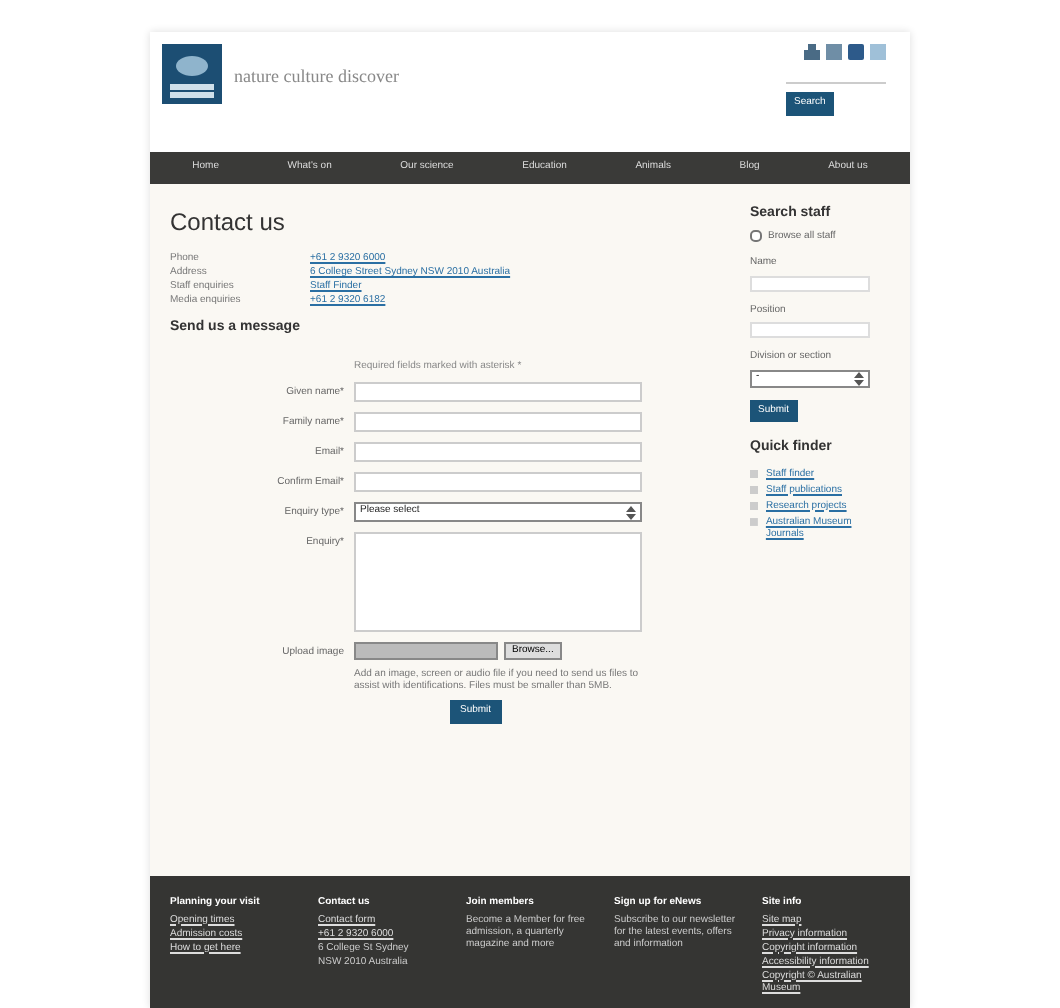 The height and width of the screenshot is (1008, 1060). I want to click on printer-icon, so click(812, 52).